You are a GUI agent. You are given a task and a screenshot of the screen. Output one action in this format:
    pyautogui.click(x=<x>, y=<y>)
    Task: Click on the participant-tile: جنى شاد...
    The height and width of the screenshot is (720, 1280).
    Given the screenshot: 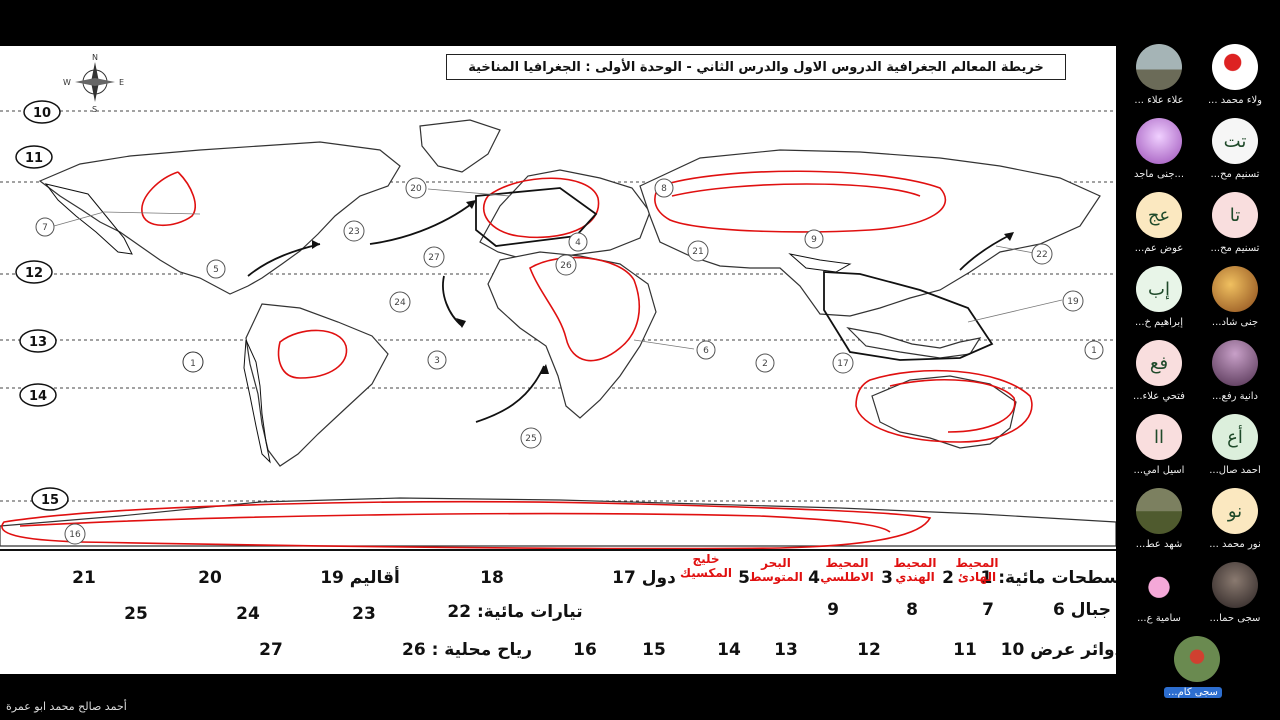 What is the action you would take?
    pyautogui.click(x=1236, y=301)
    